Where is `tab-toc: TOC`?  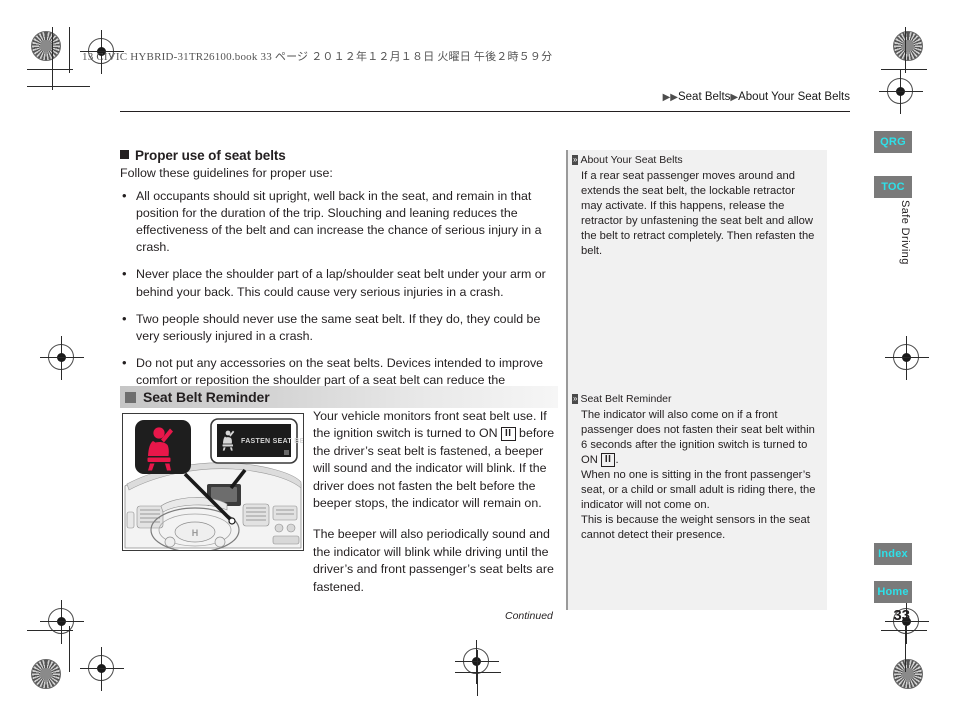
tab-toc: TOC is located at coordinates (893, 187).